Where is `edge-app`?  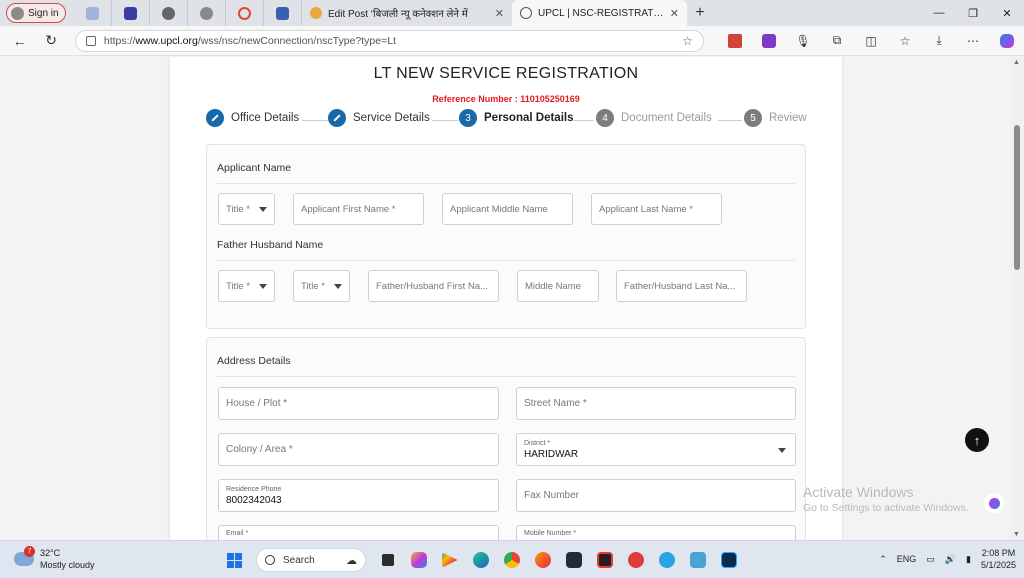 edge-app is located at coordinates (480, 560).